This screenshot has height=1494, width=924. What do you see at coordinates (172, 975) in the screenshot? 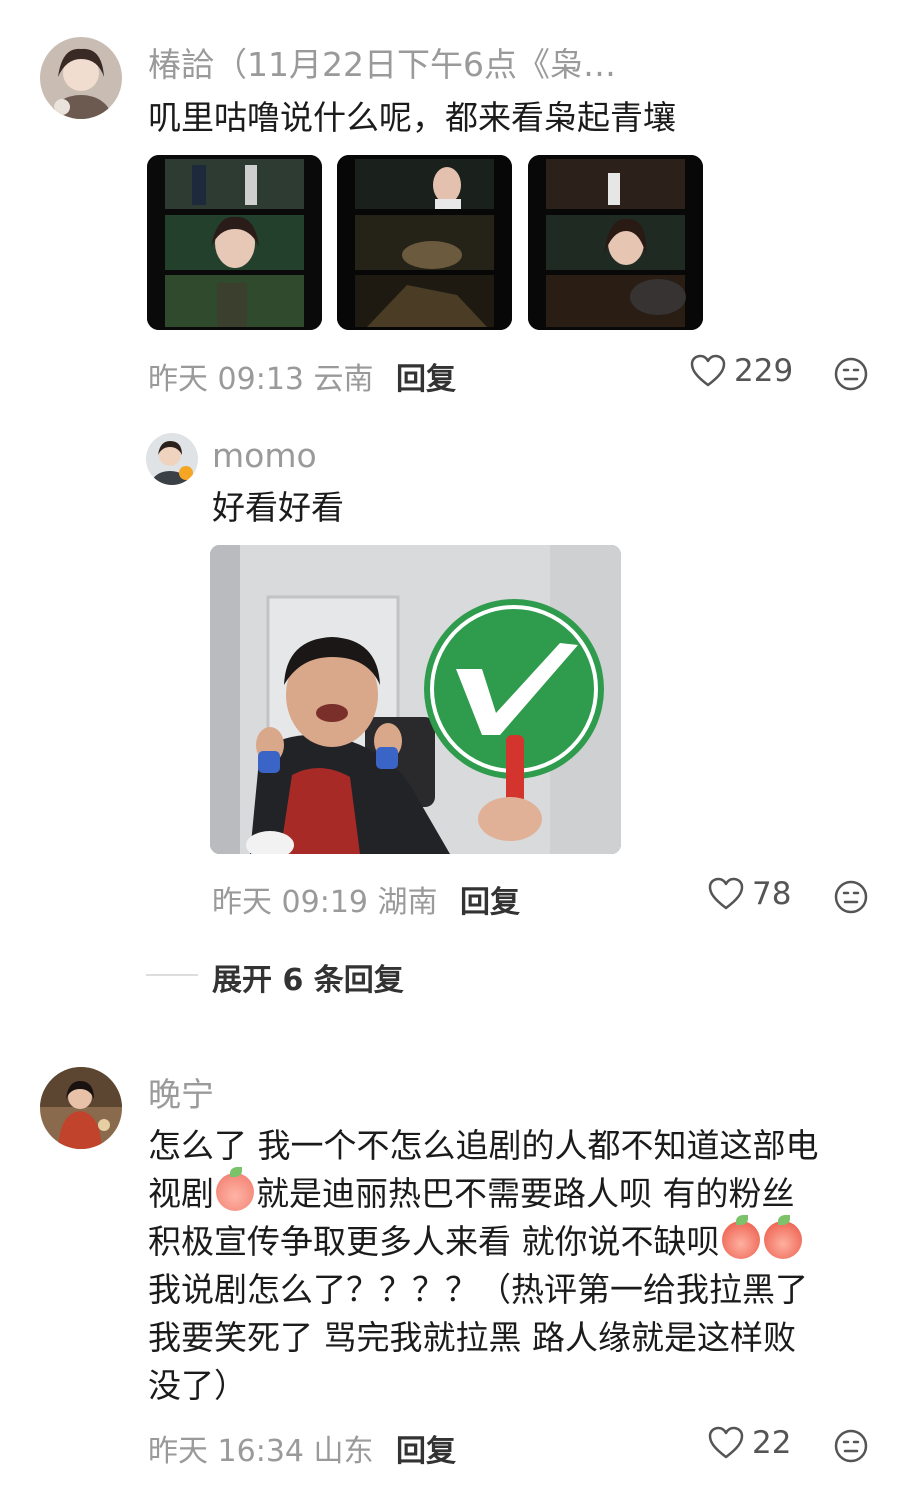
I see `divider` at bounding box center [172, 975].